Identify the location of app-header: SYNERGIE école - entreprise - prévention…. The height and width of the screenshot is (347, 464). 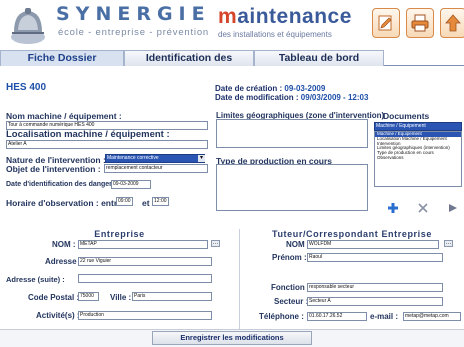
(232, 25).